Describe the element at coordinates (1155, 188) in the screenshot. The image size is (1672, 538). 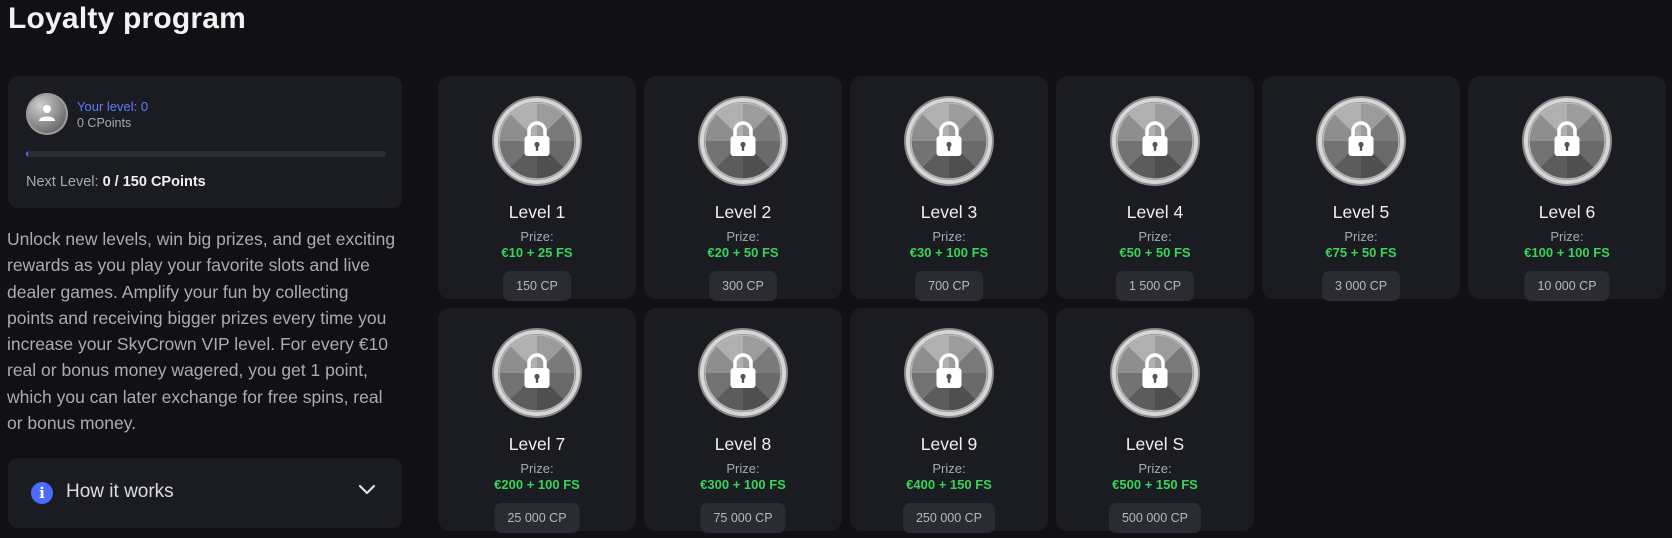
I see `level-card: Level 4 Prize: €50 + 50 FS 1 500 CP` at that location.